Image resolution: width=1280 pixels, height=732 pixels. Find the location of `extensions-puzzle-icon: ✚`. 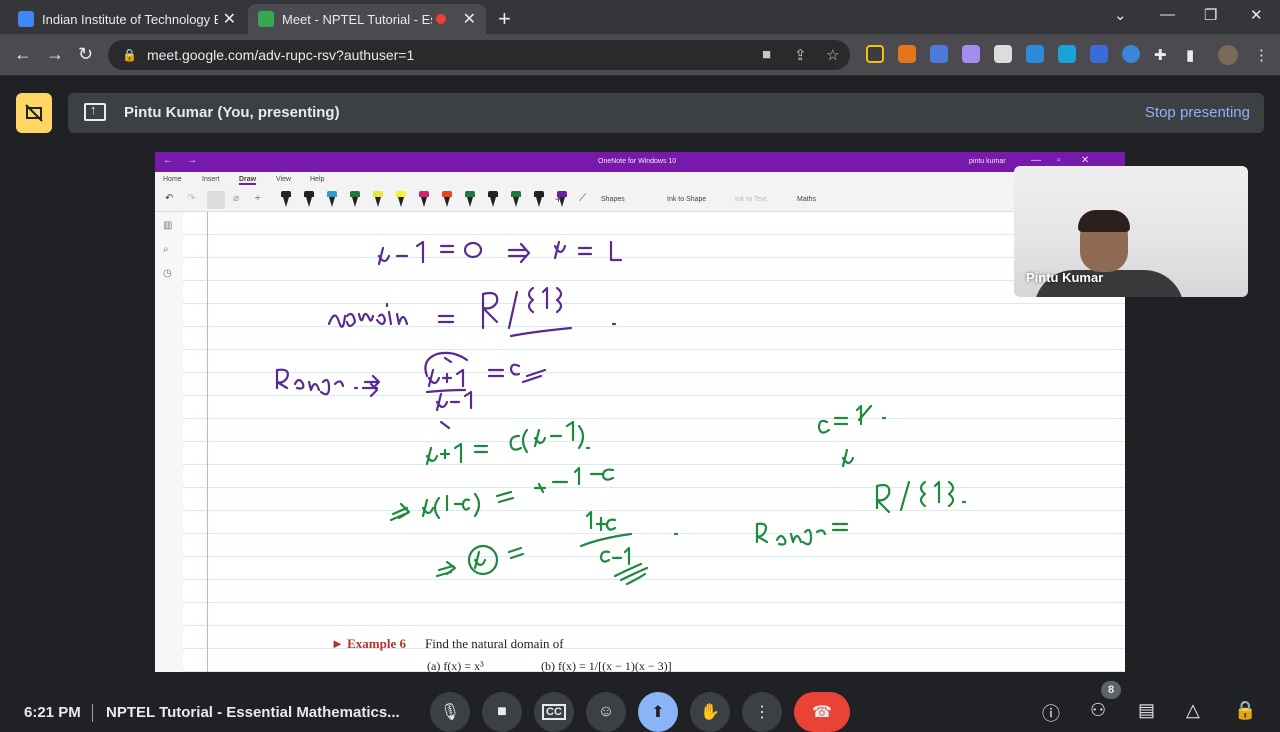

extensions-puzzle-icon: ✚ is located at coordinates (1160, 55).